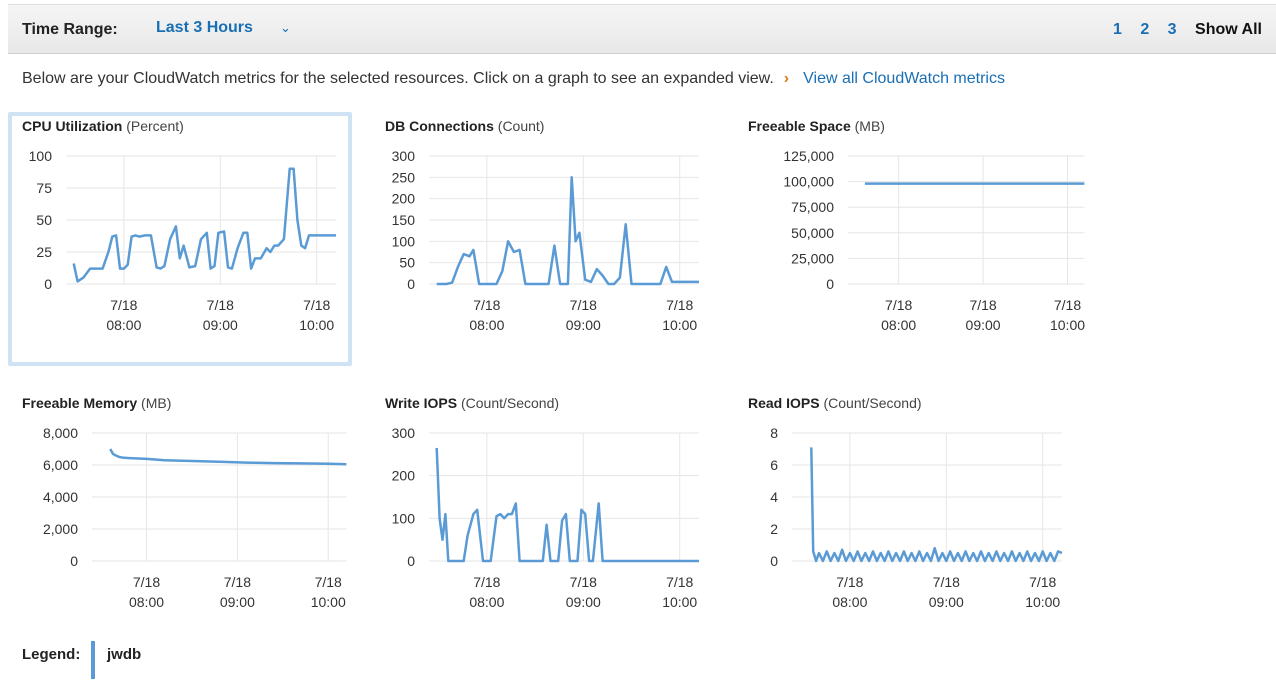 The height and width of the screenshot is (682, 1276). Describe the element at coordinates (1117, 29) in the screenshot. I see `page-link-1: 1` at that location.